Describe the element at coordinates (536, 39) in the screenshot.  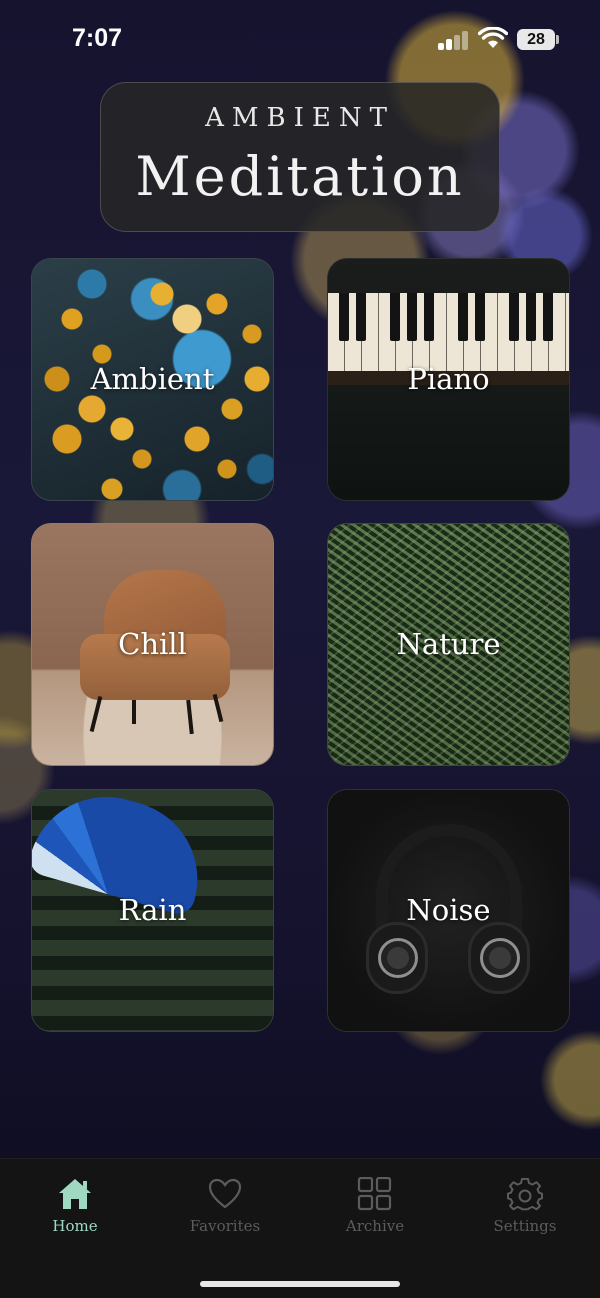
I see `battery-indicator: 28` at that location.